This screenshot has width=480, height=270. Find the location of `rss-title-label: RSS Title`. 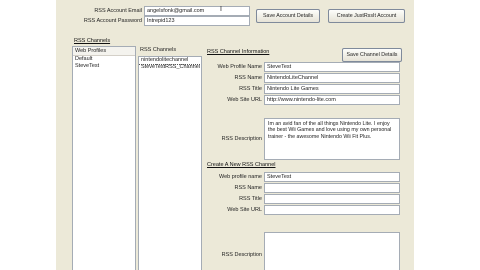

rss-title-label: RSS Title is located at coordinates (250, 89).